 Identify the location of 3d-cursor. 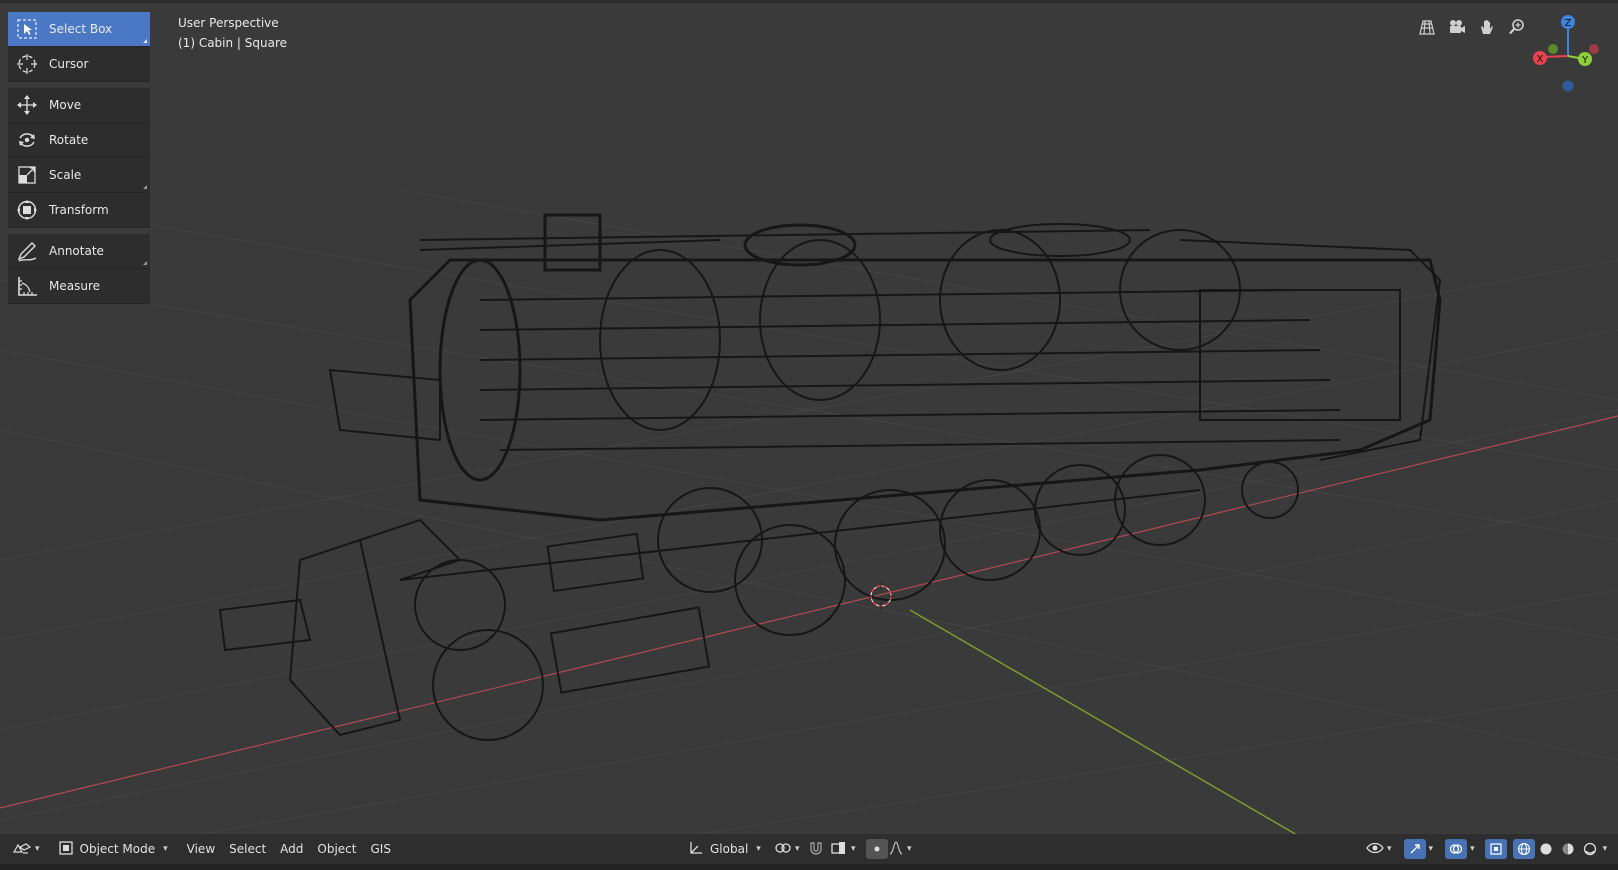
(881, 596).